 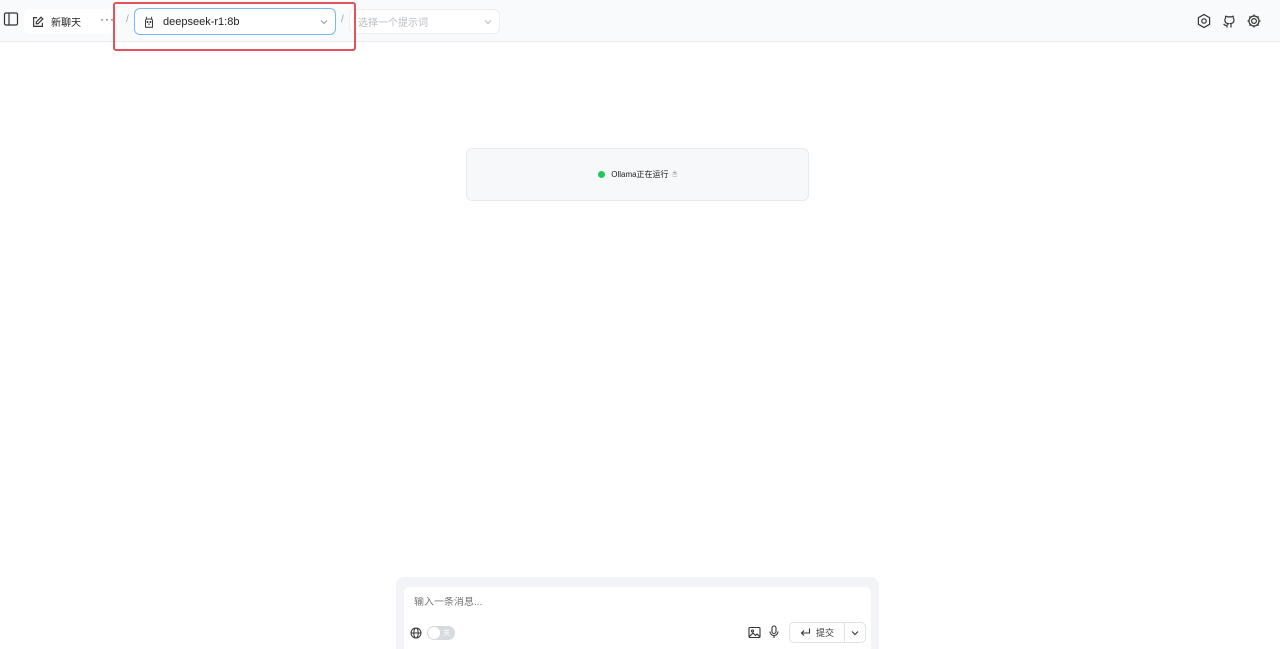 I want to click on submit-group: 提交, so click(x=827, y=632).